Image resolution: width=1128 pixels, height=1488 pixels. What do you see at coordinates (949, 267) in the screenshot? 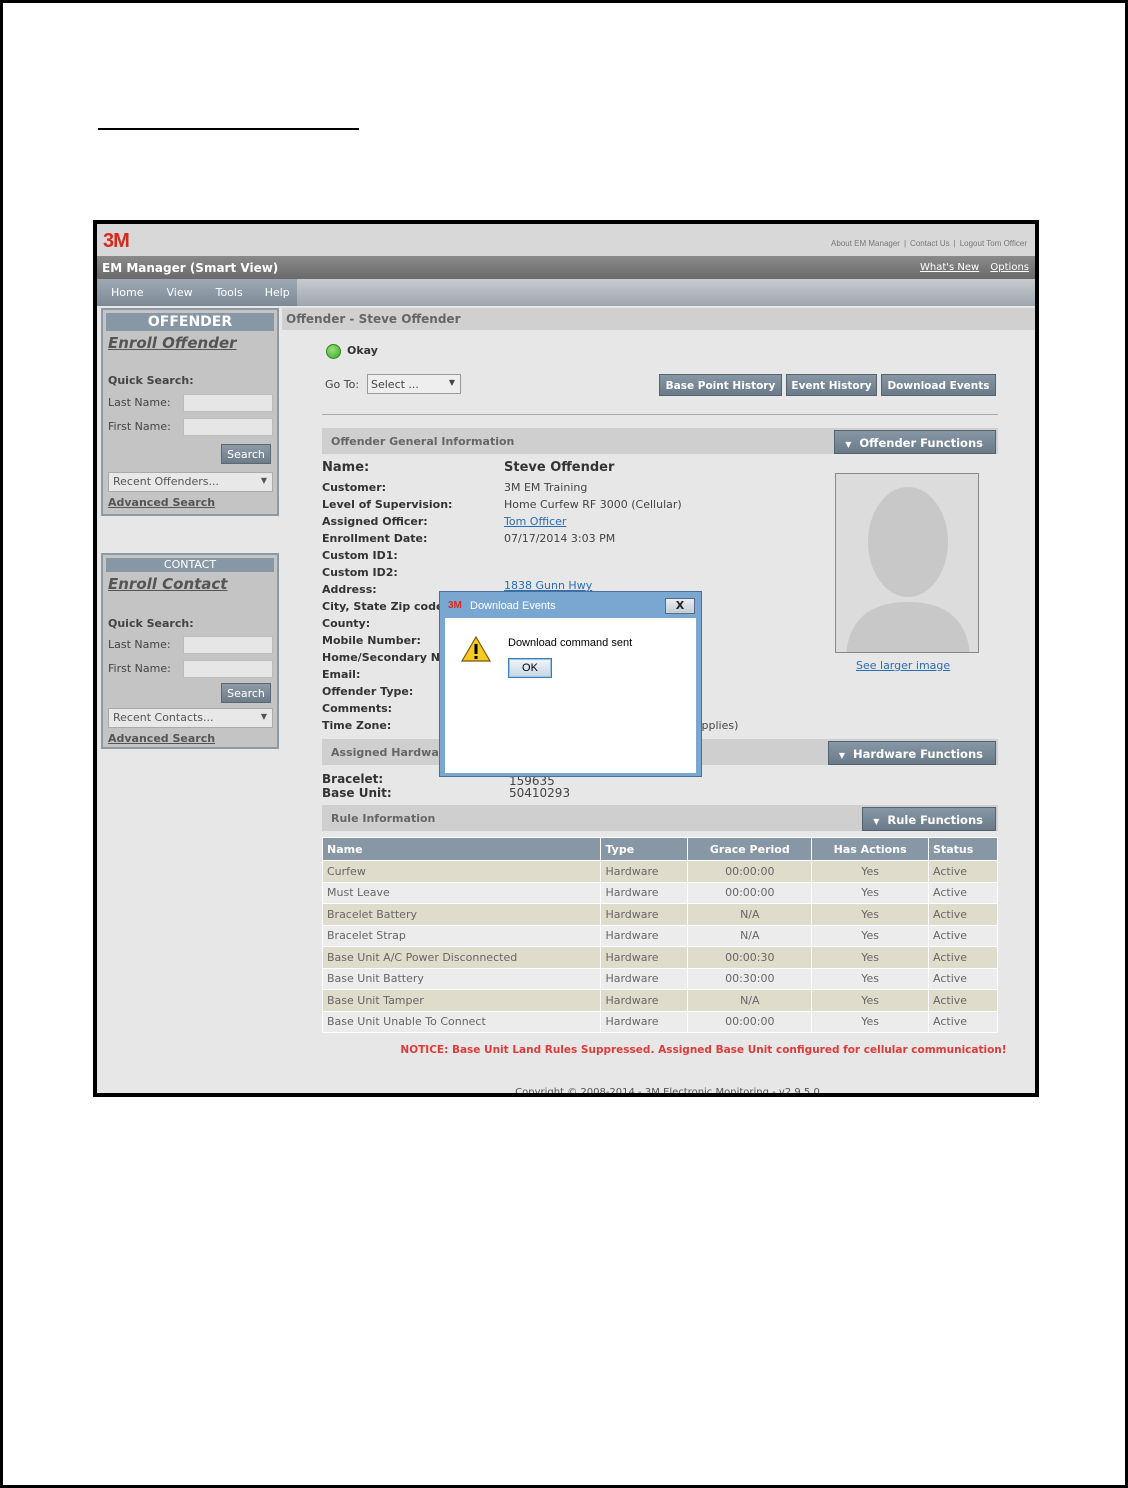
I see `whats-new-link: What's New` at bounding box center [949, 267].